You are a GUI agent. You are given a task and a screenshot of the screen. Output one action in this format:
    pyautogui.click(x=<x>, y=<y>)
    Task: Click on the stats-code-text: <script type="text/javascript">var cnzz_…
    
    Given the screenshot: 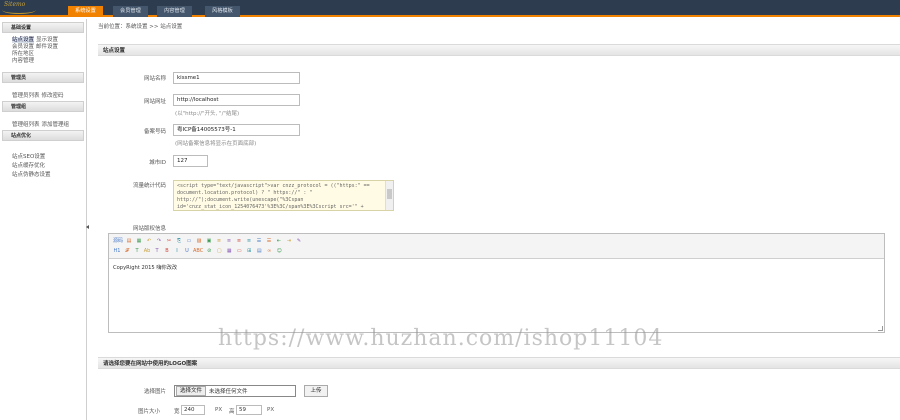 What is the action you would take?
    pyautogui.click(x=273, y=196)
    